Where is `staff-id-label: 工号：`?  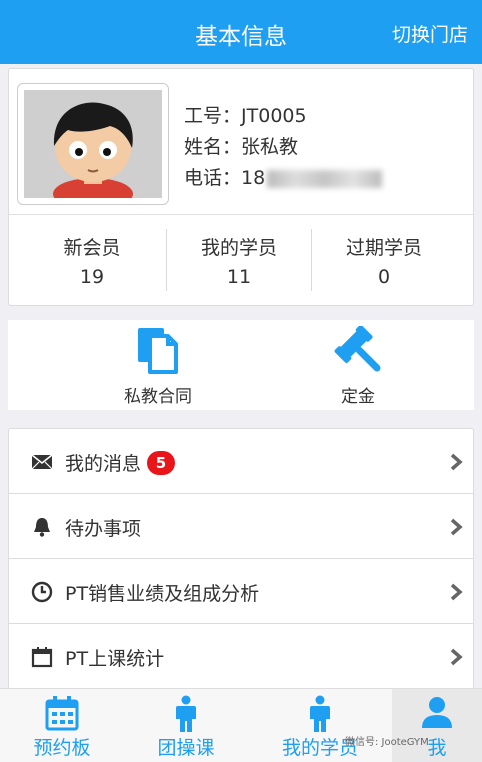
staff-id-label: 工号： is located at coordinates (213, 116).